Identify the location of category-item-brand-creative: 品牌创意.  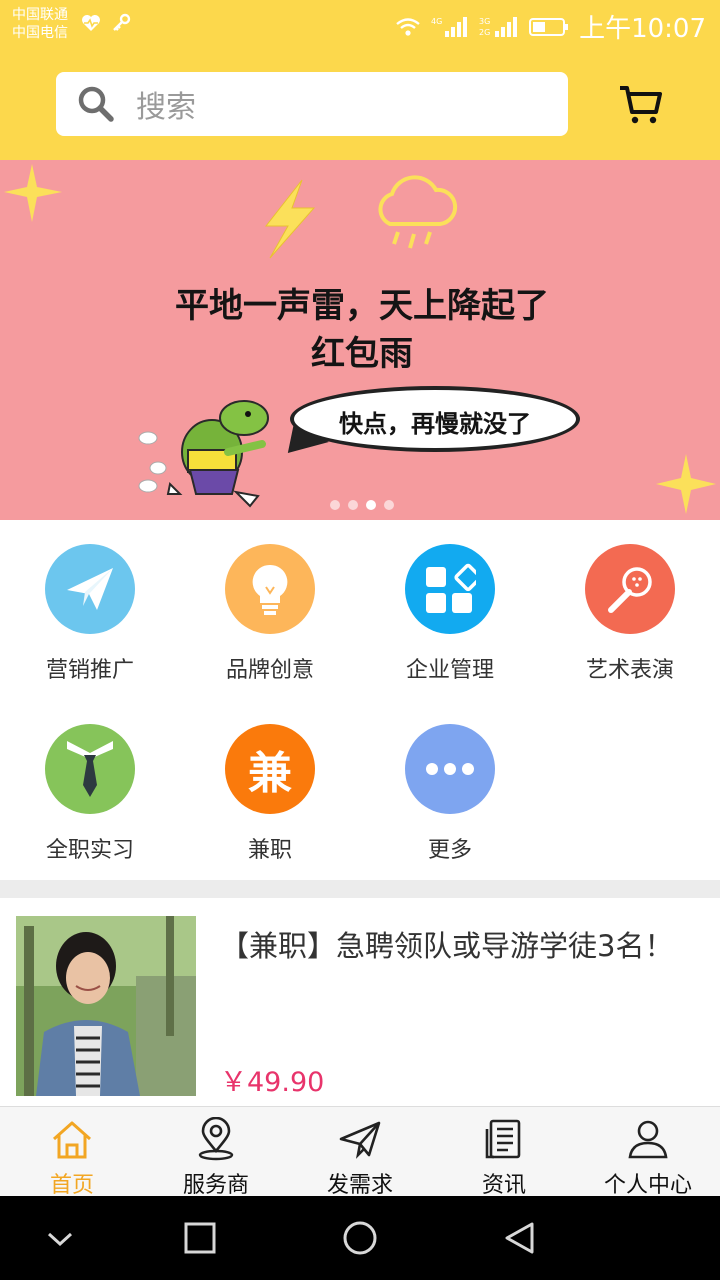
(270, 610).